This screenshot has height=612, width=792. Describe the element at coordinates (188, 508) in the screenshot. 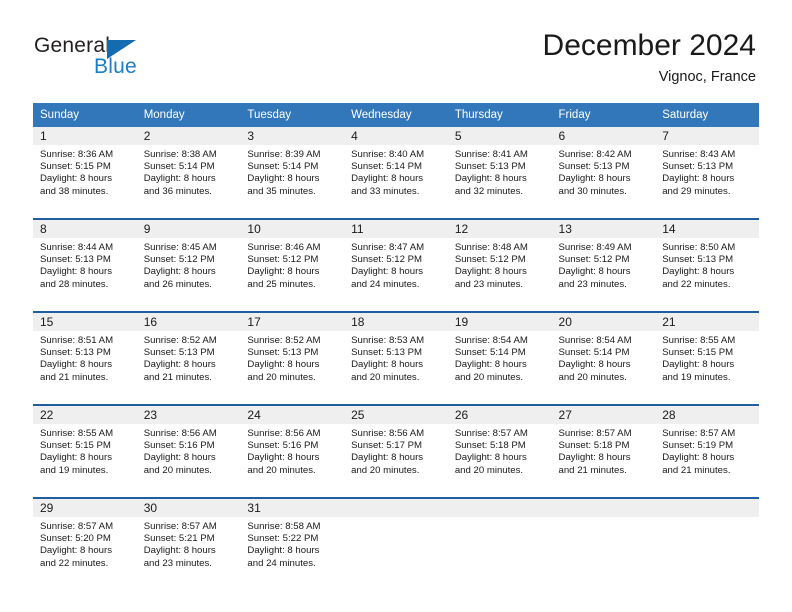

I see `day-number: 30` at that location.